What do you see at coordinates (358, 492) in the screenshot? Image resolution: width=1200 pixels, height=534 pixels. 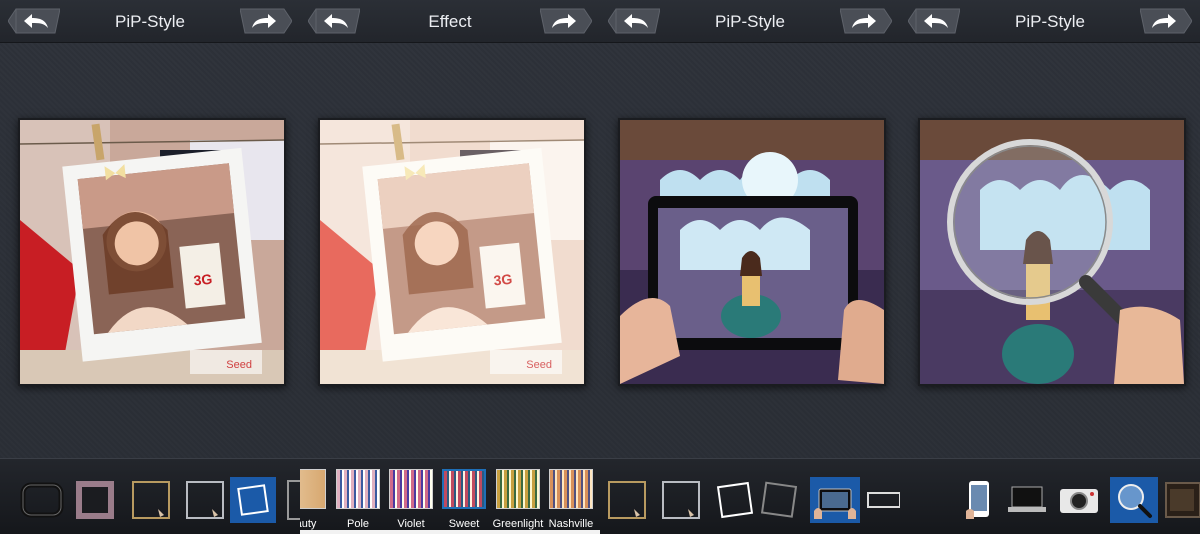 I see `filter-option-pole` at bounding box center [358, 492].